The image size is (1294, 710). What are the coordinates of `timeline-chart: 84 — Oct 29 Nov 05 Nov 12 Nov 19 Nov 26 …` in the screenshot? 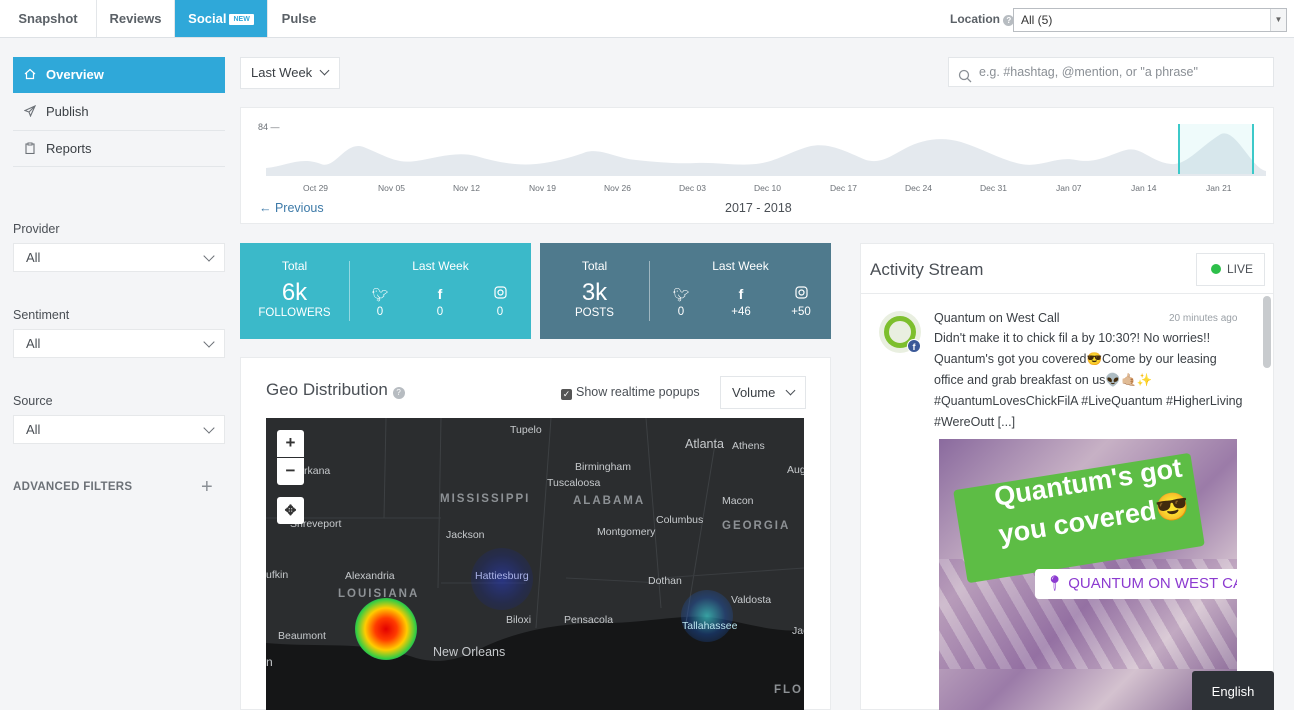 It's located at (757, 165).